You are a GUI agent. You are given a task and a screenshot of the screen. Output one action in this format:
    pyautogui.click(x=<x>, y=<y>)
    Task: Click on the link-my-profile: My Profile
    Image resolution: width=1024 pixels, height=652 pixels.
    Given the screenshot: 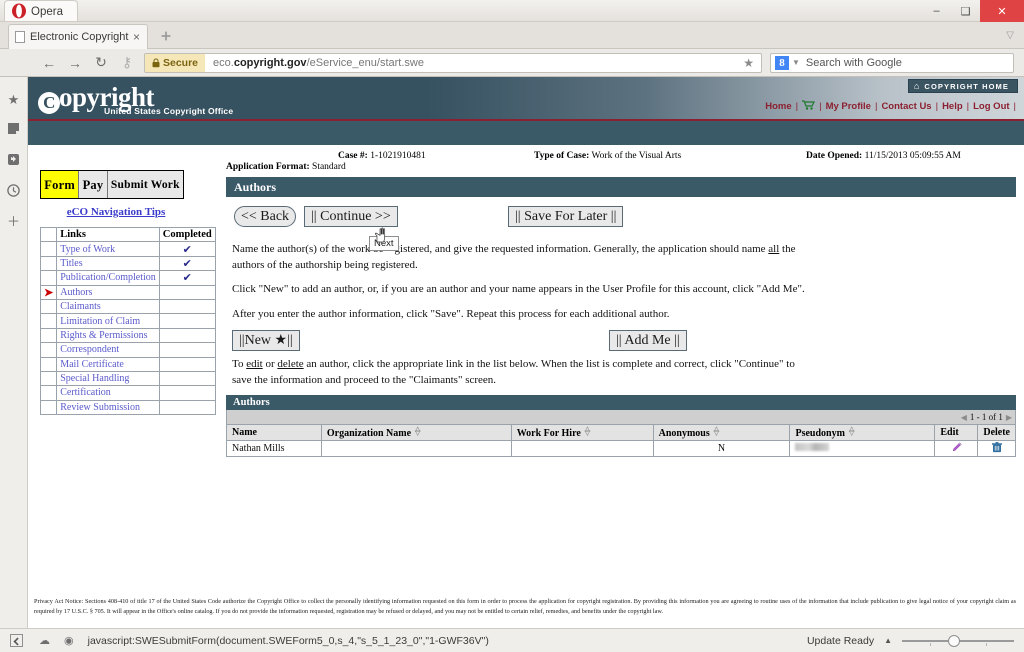 What is the action you would take?
    pyautogui.click(x=848, y=106)
    